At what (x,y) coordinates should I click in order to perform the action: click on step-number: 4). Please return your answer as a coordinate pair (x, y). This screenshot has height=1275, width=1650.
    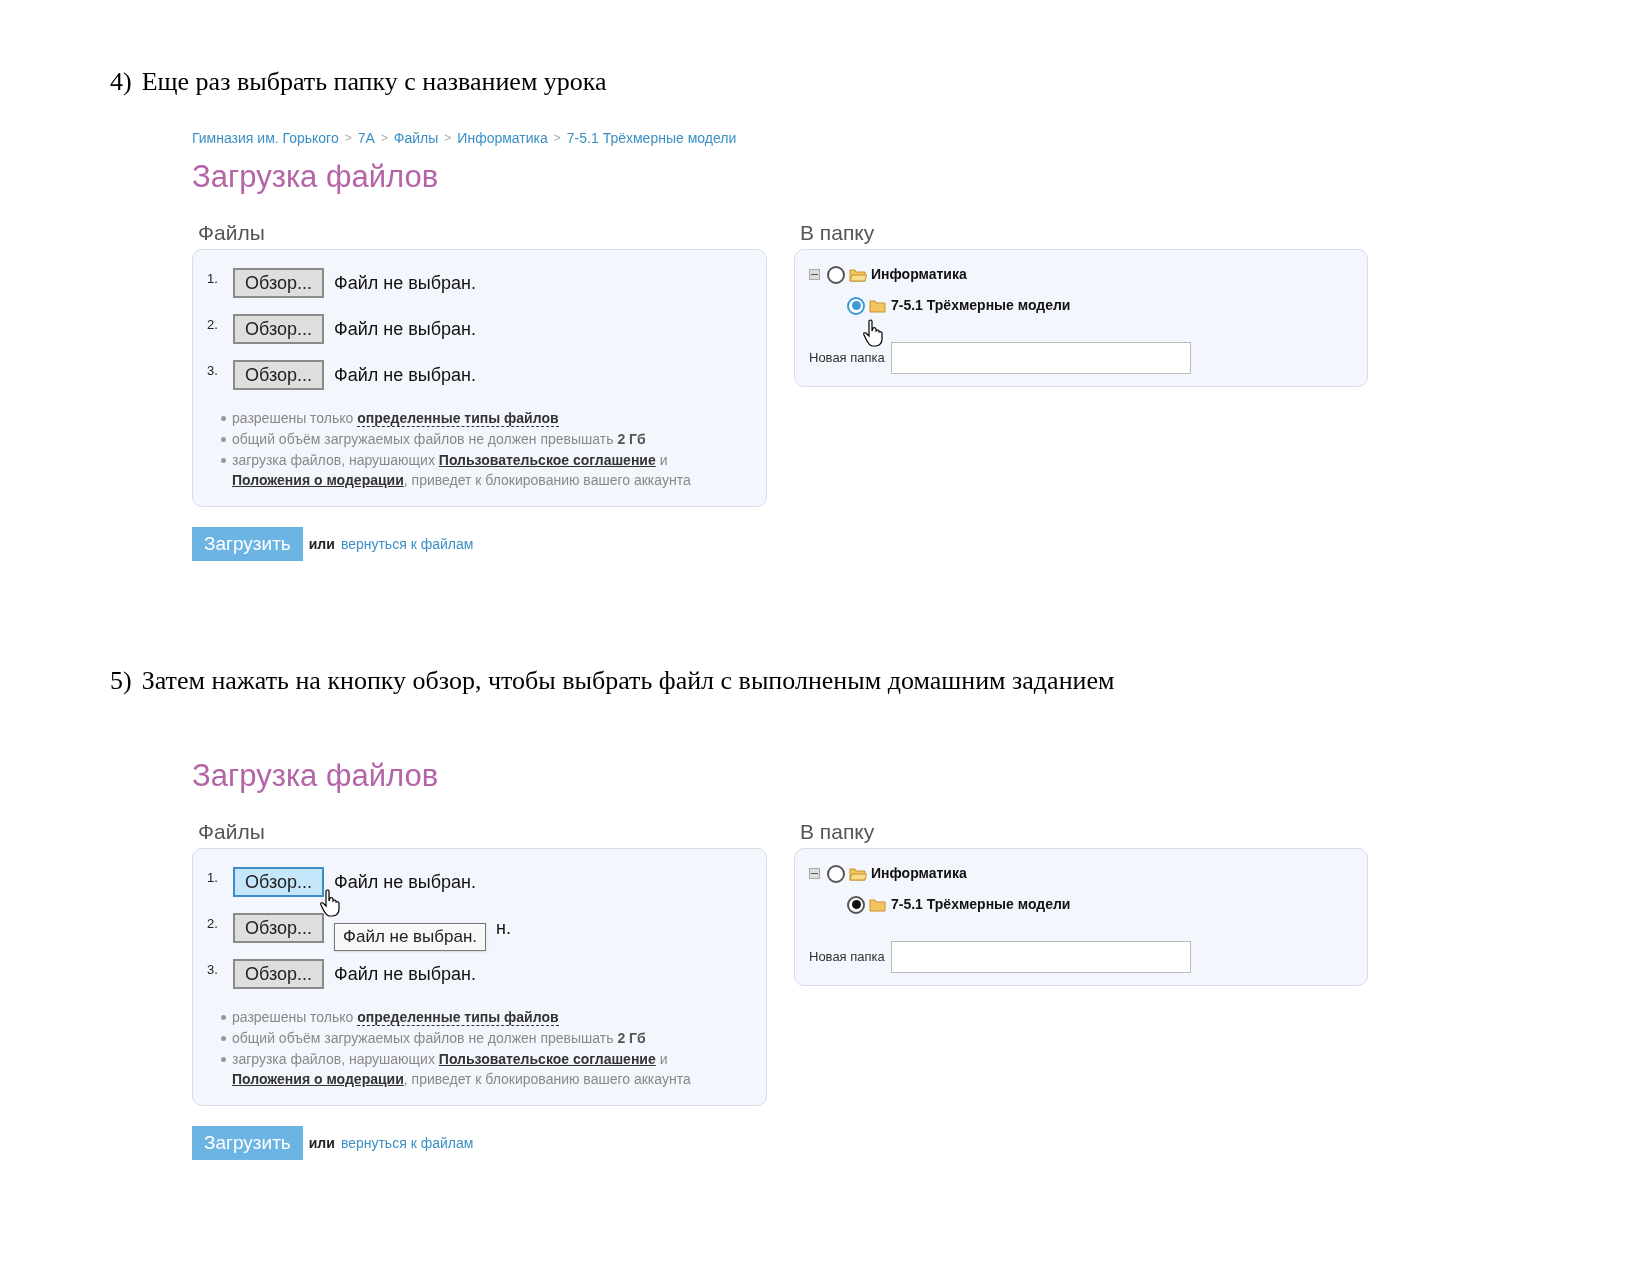
    Looking at the image, I should click on (121, 82).